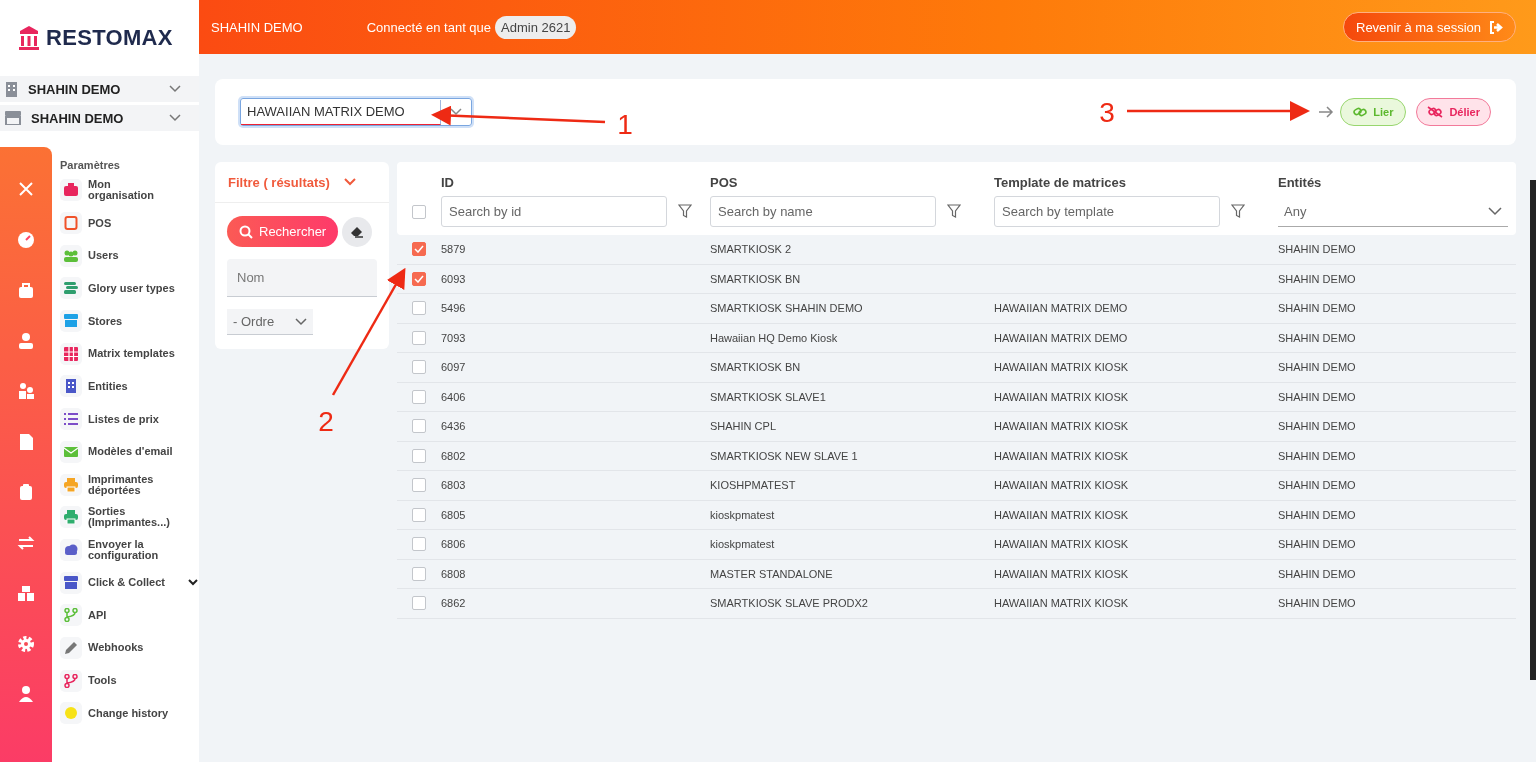 Image resolution: width=1536 pixels, height=762 pixels. What do you see at coordinates (257, 27) in the screenshot?
I see `organization-name: SHAHIN DEMO` at bounding box center [257, 27].